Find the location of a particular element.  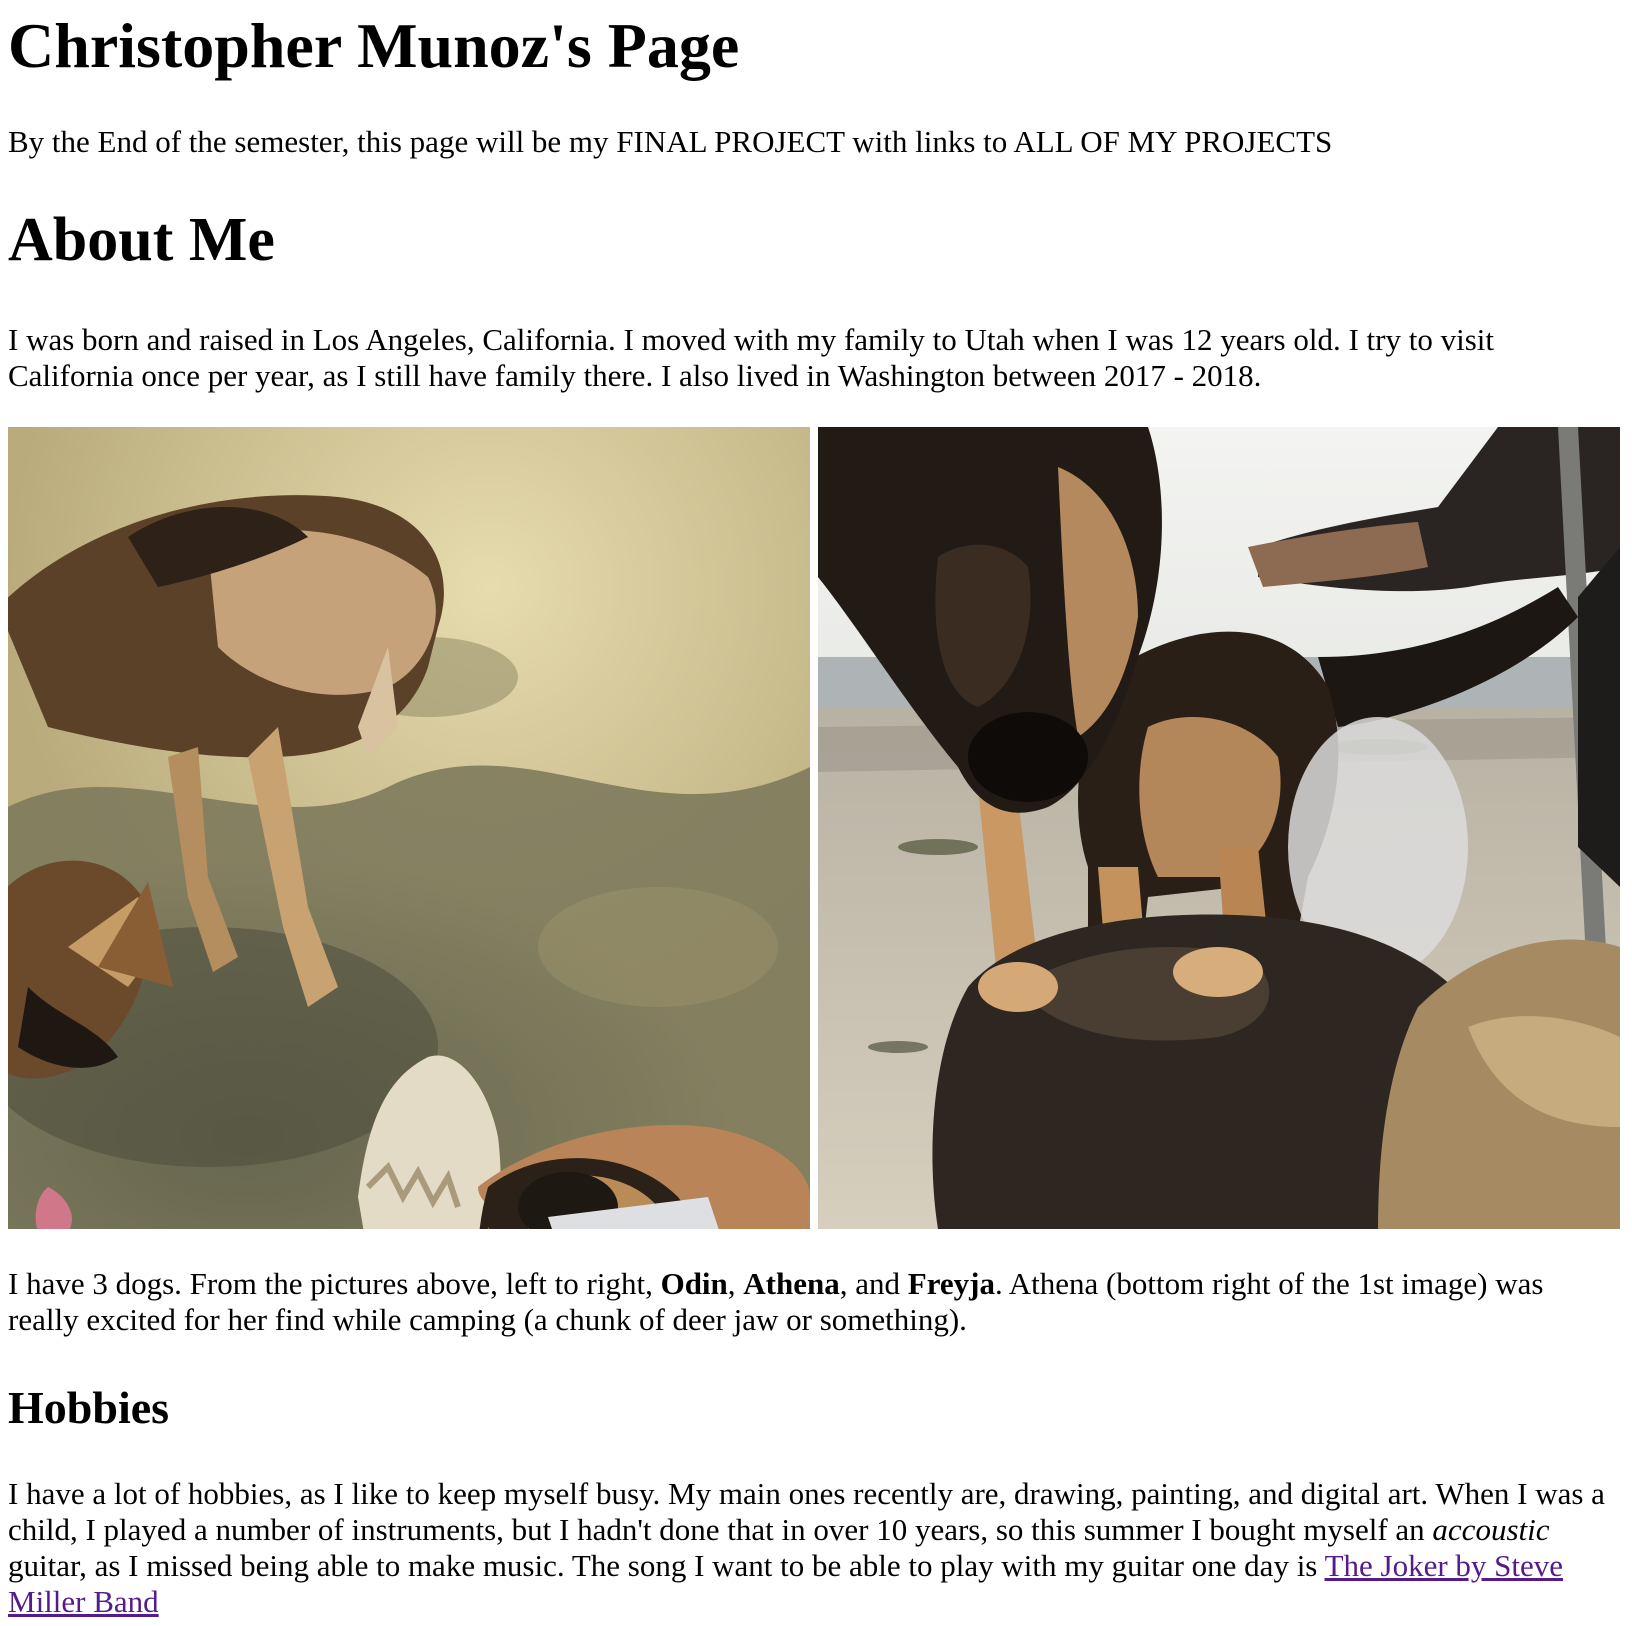

hobbies-heading: Hobbies is located at coordinates (89, 1407).